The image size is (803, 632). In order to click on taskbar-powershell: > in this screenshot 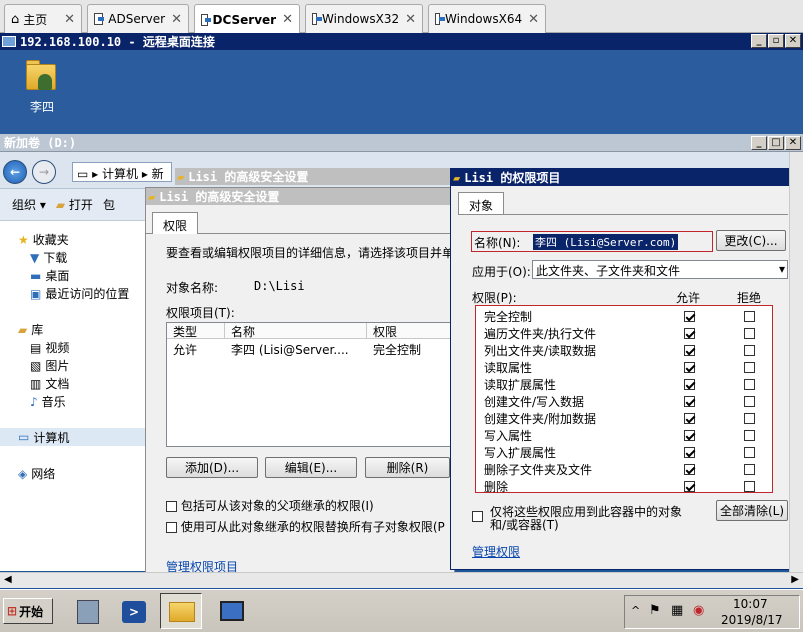, I will do `click(133, 611)`.